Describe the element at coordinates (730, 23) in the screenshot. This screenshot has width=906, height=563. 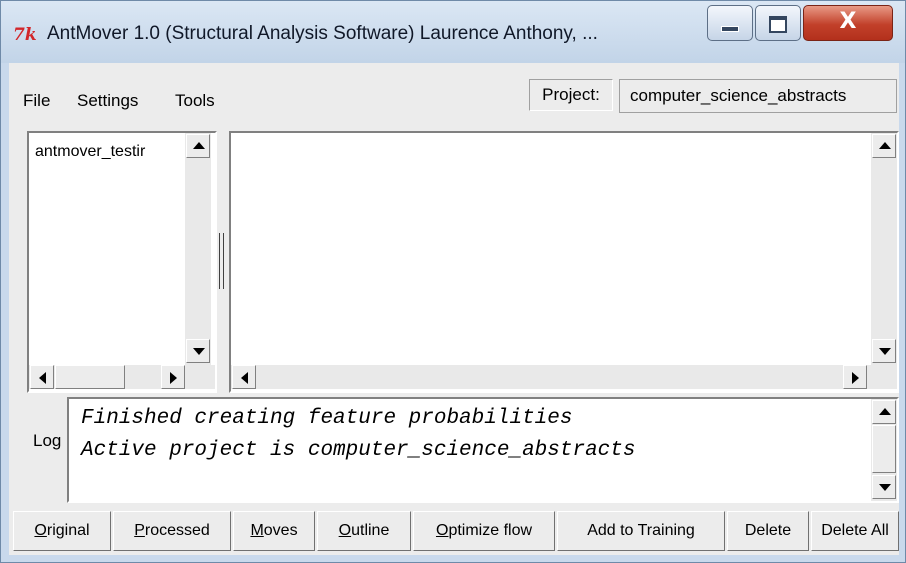
I see `minimize-button` at that location.